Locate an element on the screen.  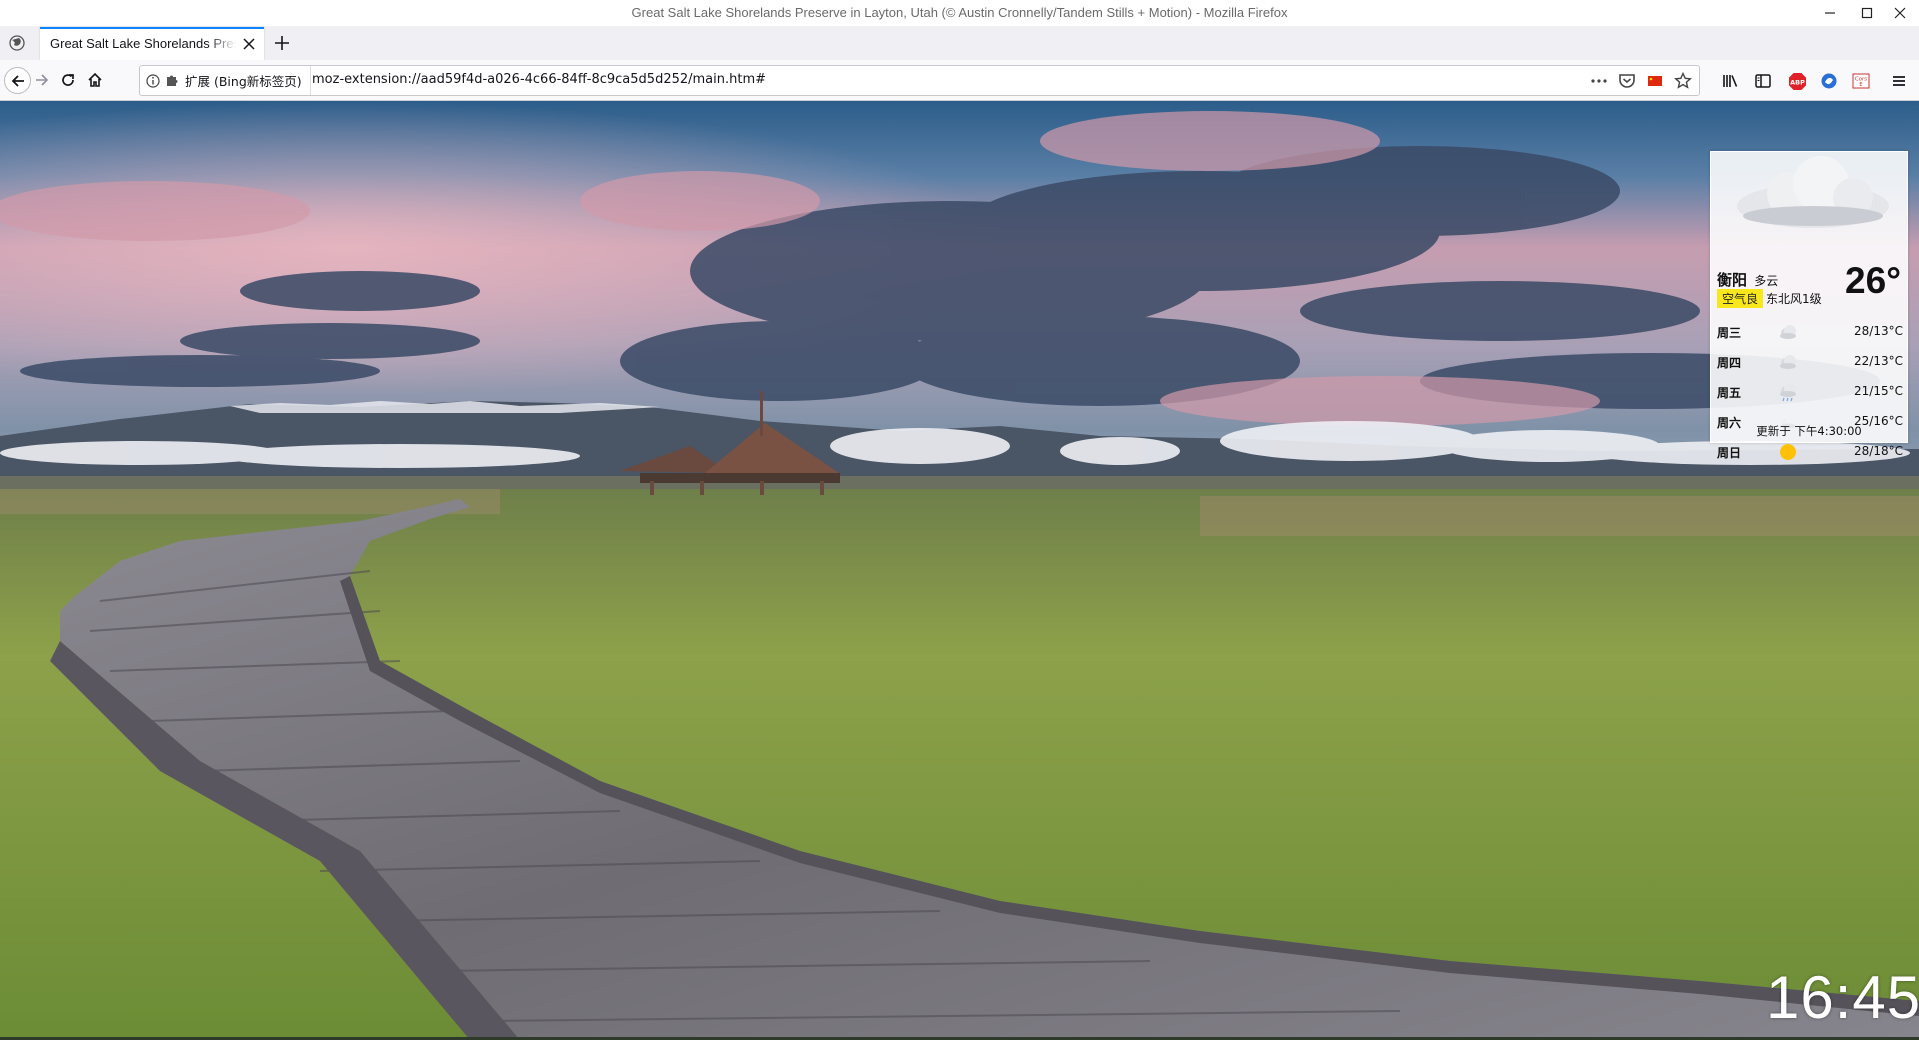
library-icon is located at coordinates (1730, 81).